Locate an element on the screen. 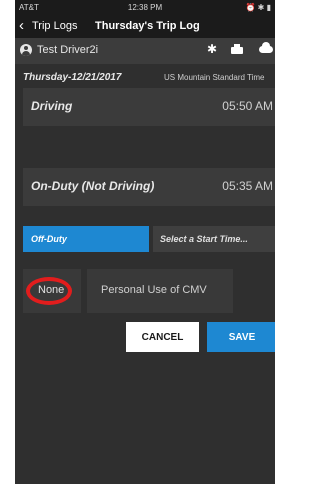 This screenshot has width=320, height=484. driver-name: Test Driver2i is located at coordinates (68, 50).